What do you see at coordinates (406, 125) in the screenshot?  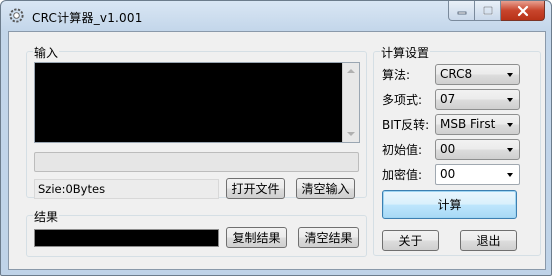 I see `bit-reverse-label: BIT反转:` at bounding box center [406, 125].